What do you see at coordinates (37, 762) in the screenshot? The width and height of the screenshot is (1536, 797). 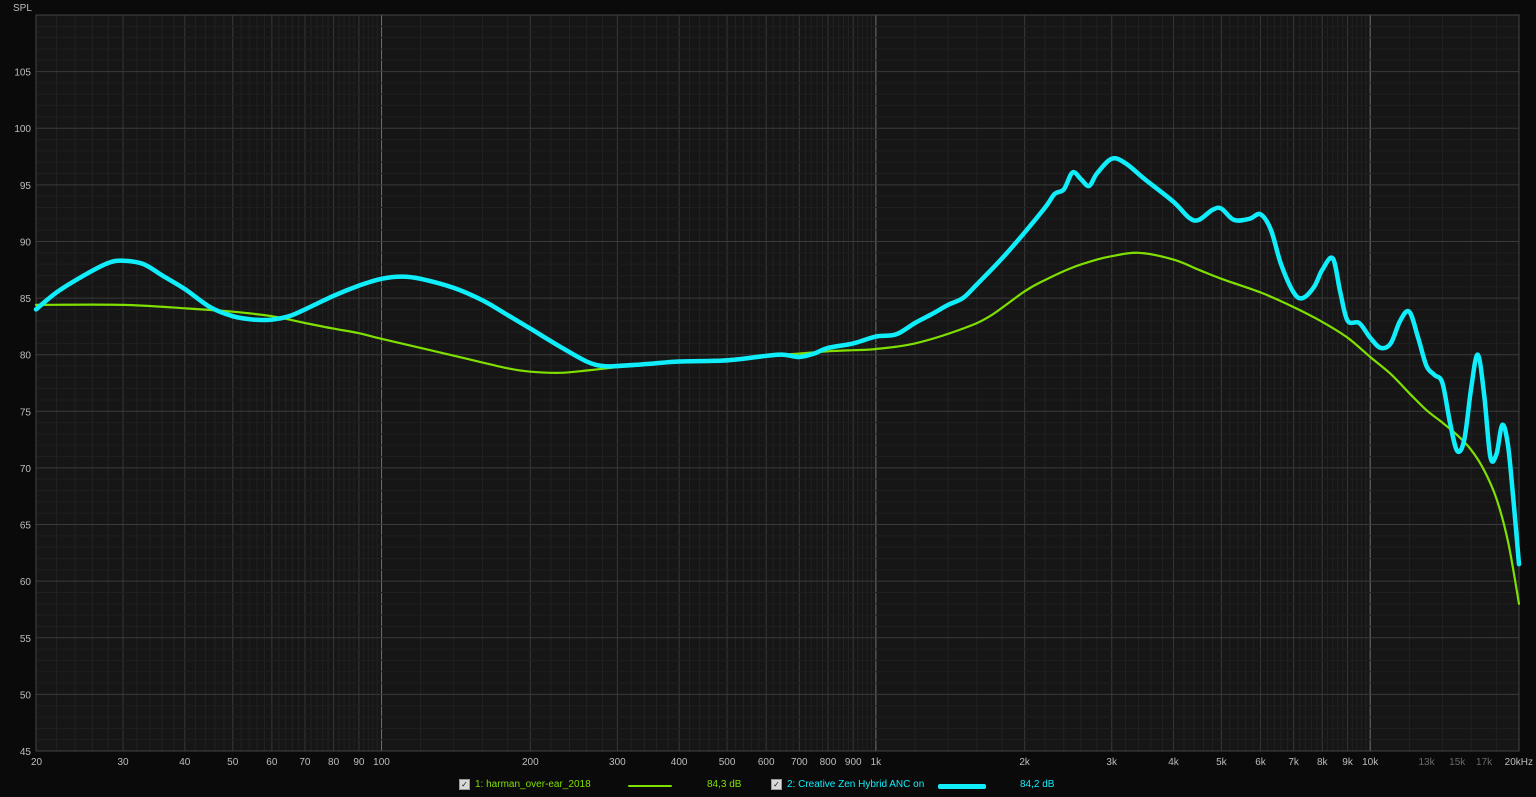 I see `x-tick-label: 20` at bounding box center [37, 762].